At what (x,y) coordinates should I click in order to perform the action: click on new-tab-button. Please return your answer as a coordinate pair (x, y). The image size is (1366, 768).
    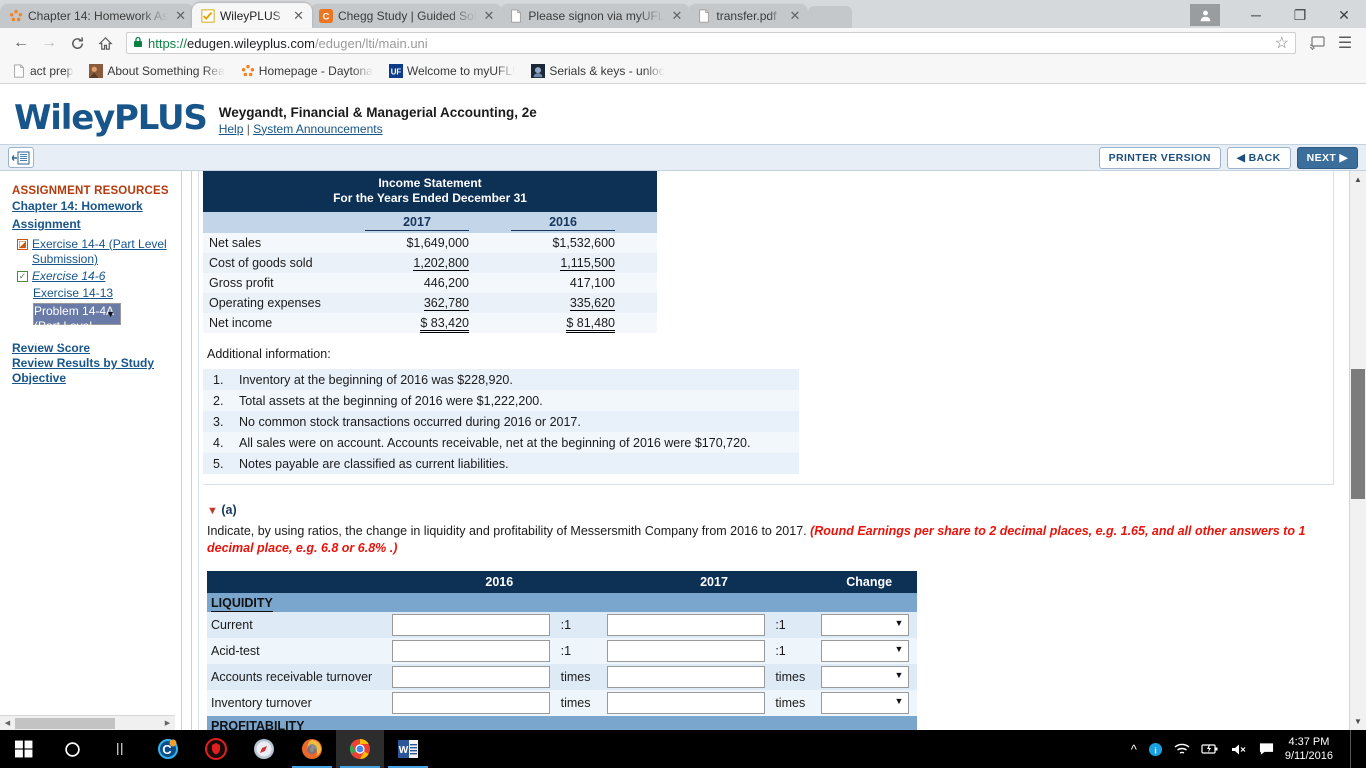
    Looking at the image, I should click on (830, 17).